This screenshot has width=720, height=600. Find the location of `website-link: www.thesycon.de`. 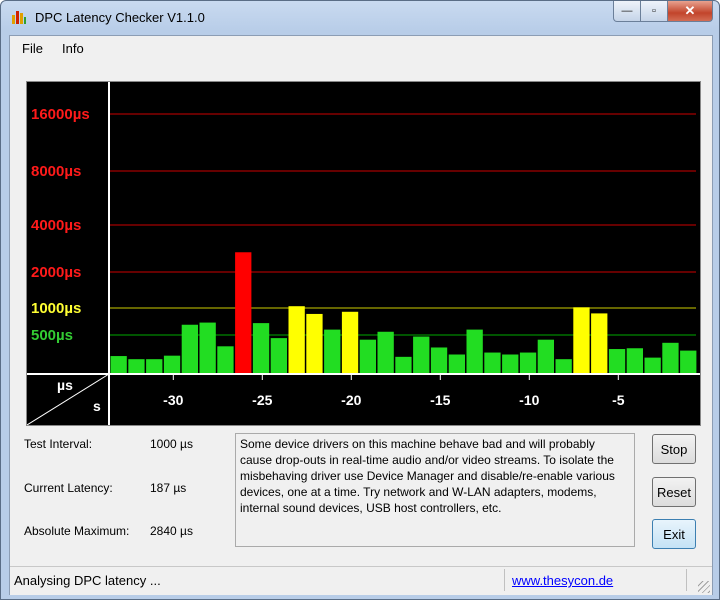

website-link: www.thesycon.de is located at coordinates (562, 580).